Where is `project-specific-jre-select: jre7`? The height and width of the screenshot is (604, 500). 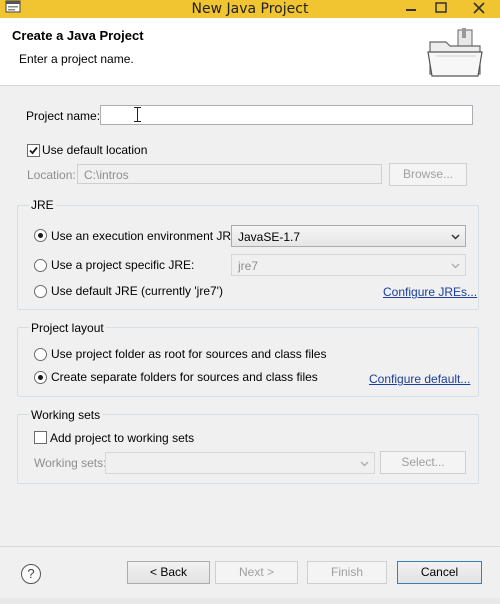 project-specific-jre-select: jre7 is located at coordinates (348, 265).